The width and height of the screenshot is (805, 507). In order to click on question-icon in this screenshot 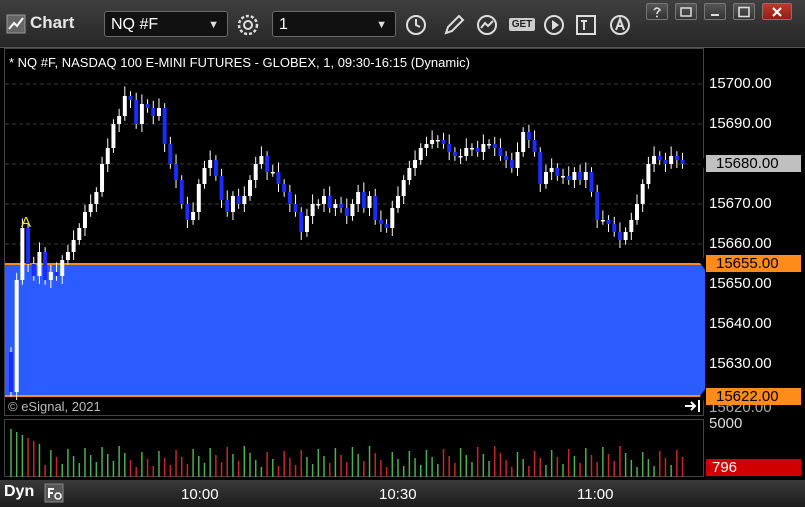, I will do `click(657, 11)`.